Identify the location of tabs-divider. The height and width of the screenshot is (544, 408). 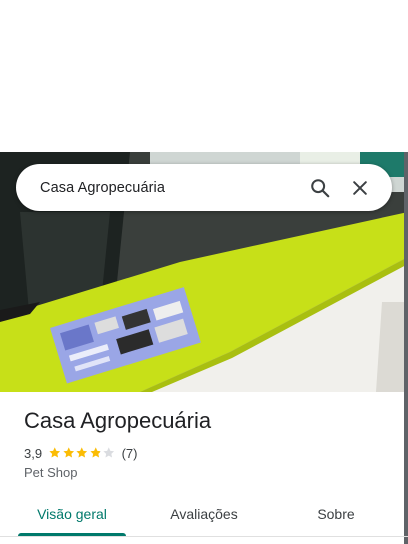
(204, 536).